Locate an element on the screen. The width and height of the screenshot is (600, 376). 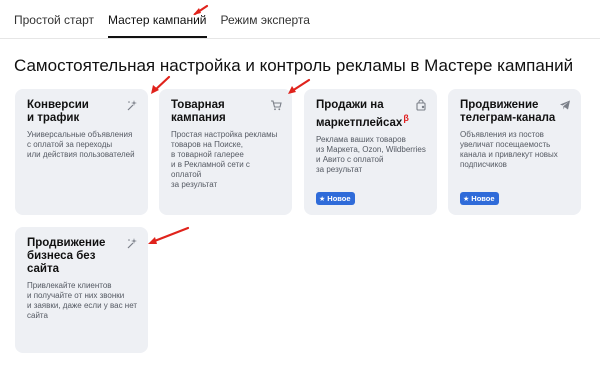
arrow-annotation-card5 is located at coordinates (169, 235).